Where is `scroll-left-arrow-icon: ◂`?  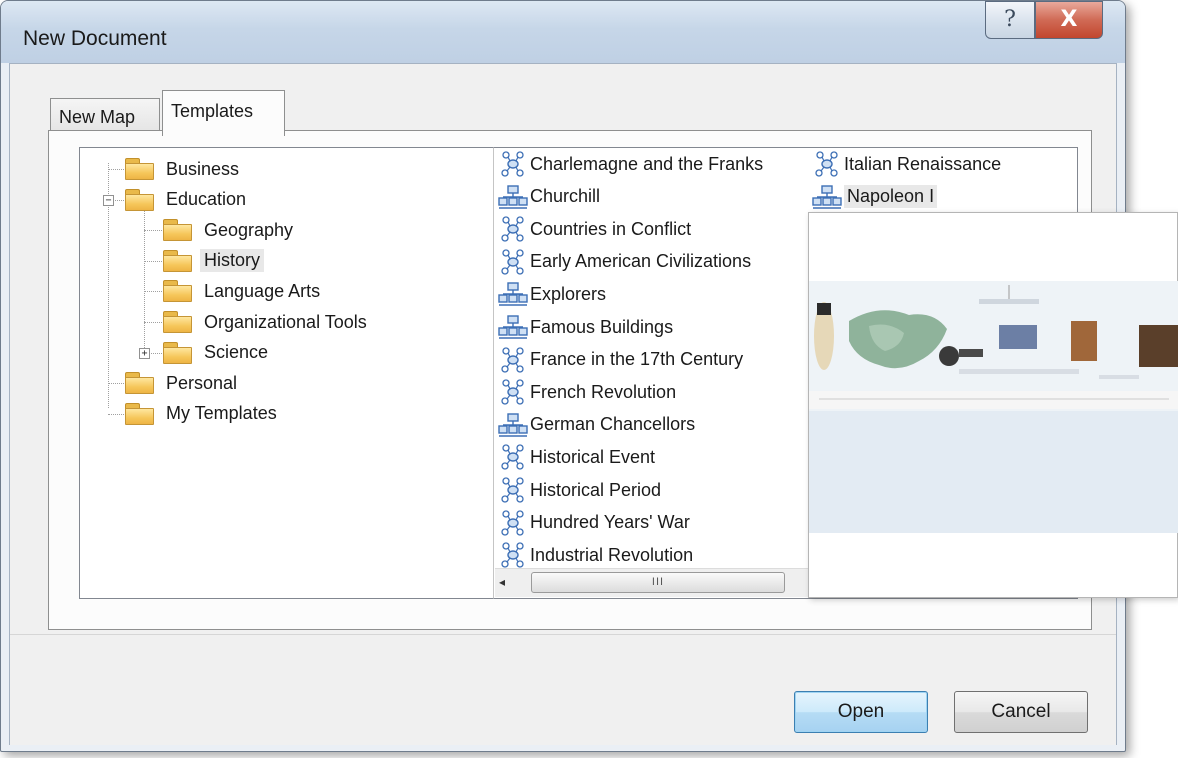 scroll-left-arrow-icon: ◂ is located at coordinates (502, 582).